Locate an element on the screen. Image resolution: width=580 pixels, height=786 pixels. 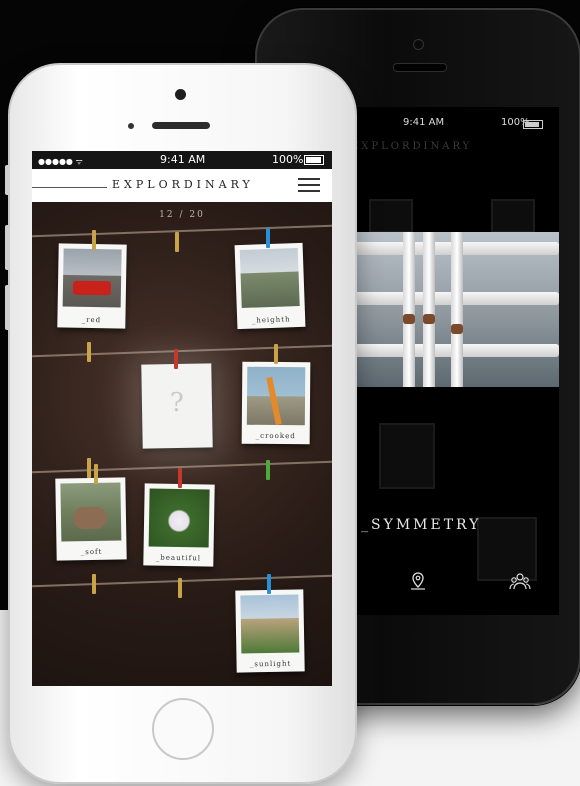
mute-switch is located at coordinates (7, 180).